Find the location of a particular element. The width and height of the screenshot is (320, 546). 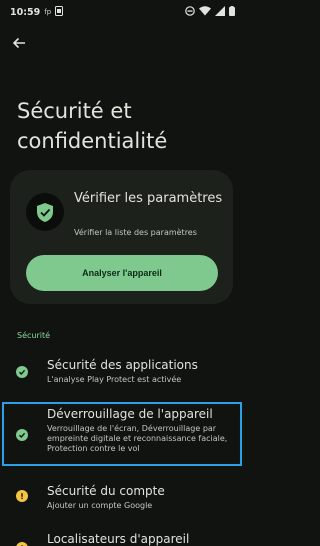

page-title: Sécurité et confidentialité is located at coordinates (92, 126).